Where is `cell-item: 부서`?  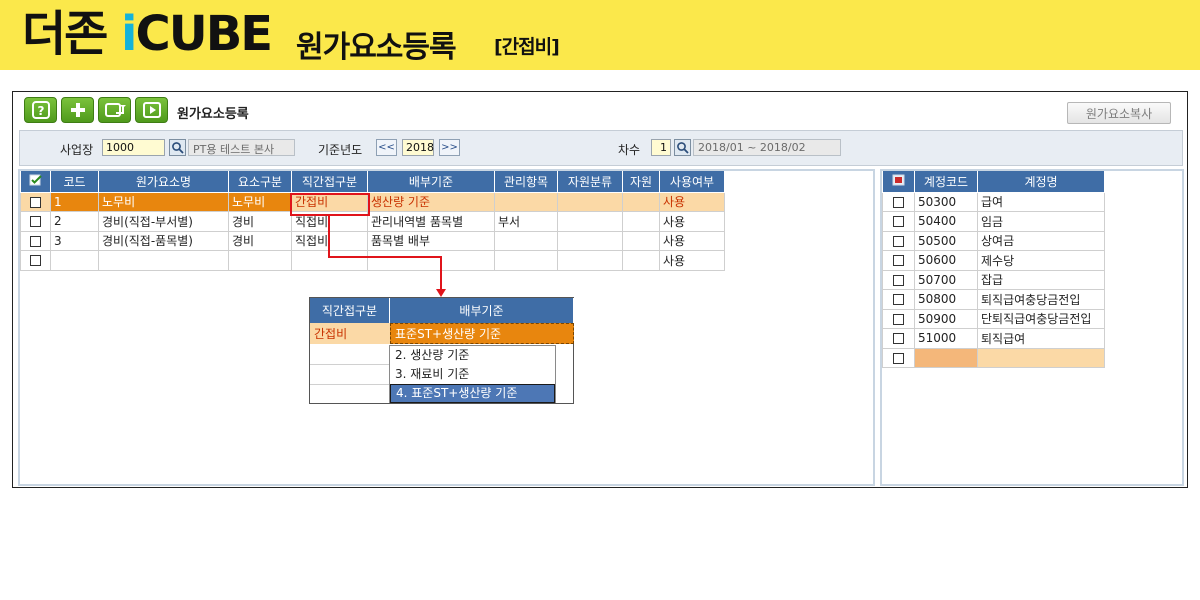
cell-item: 부서 is located at coordinates (526, 221).